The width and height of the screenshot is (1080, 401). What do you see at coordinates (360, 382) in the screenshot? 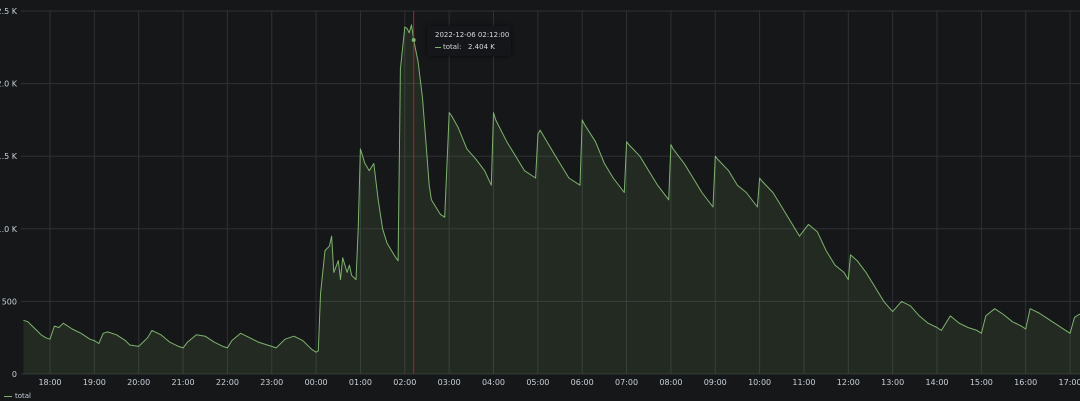
I see `x-tick-label: 01:00` at bounding box center [360, 382].